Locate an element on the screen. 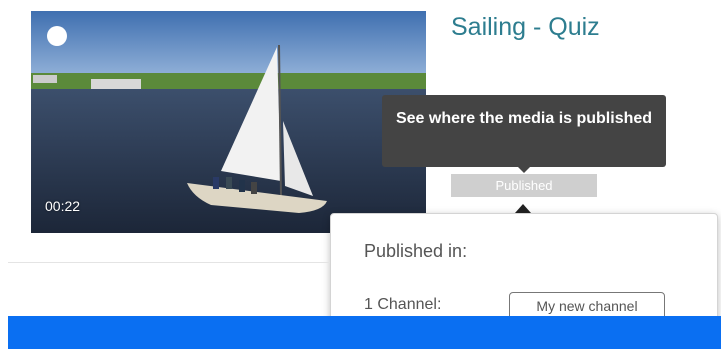 The image size is (721, 349). row-divider is located at coordinates (169, 262).